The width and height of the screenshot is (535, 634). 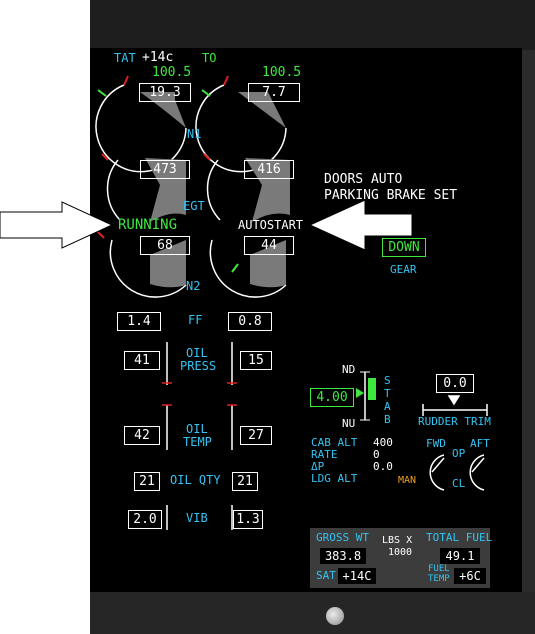 I want to click on gear-state-box: DOWN, so click(x=404, y=247).